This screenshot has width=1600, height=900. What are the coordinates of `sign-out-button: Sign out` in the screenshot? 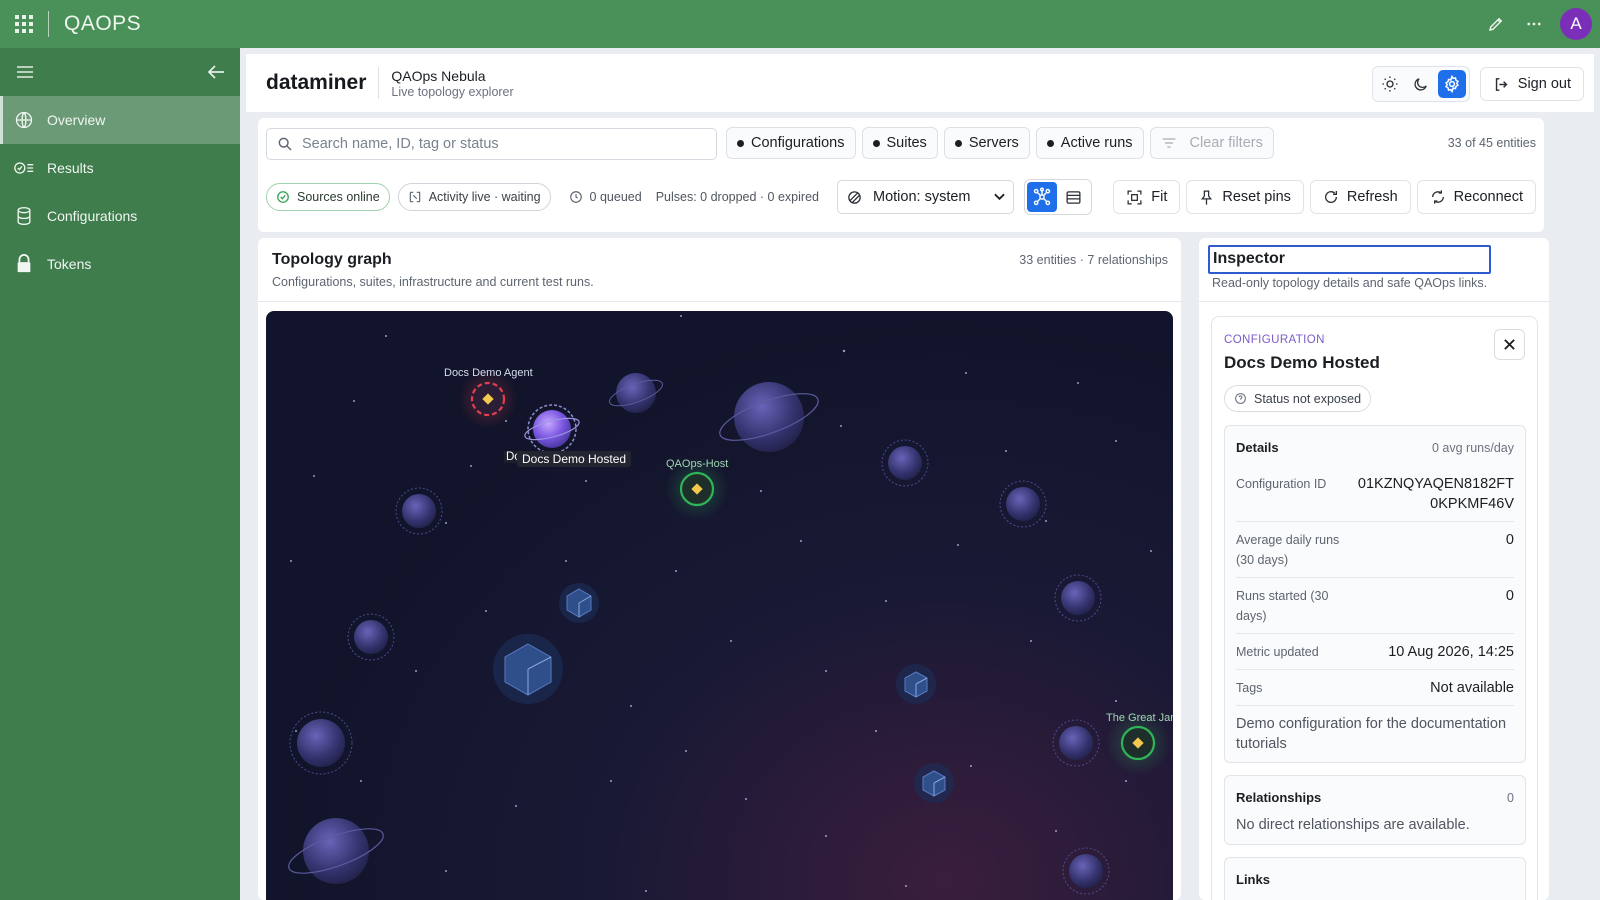 It's located at (1531, 84).